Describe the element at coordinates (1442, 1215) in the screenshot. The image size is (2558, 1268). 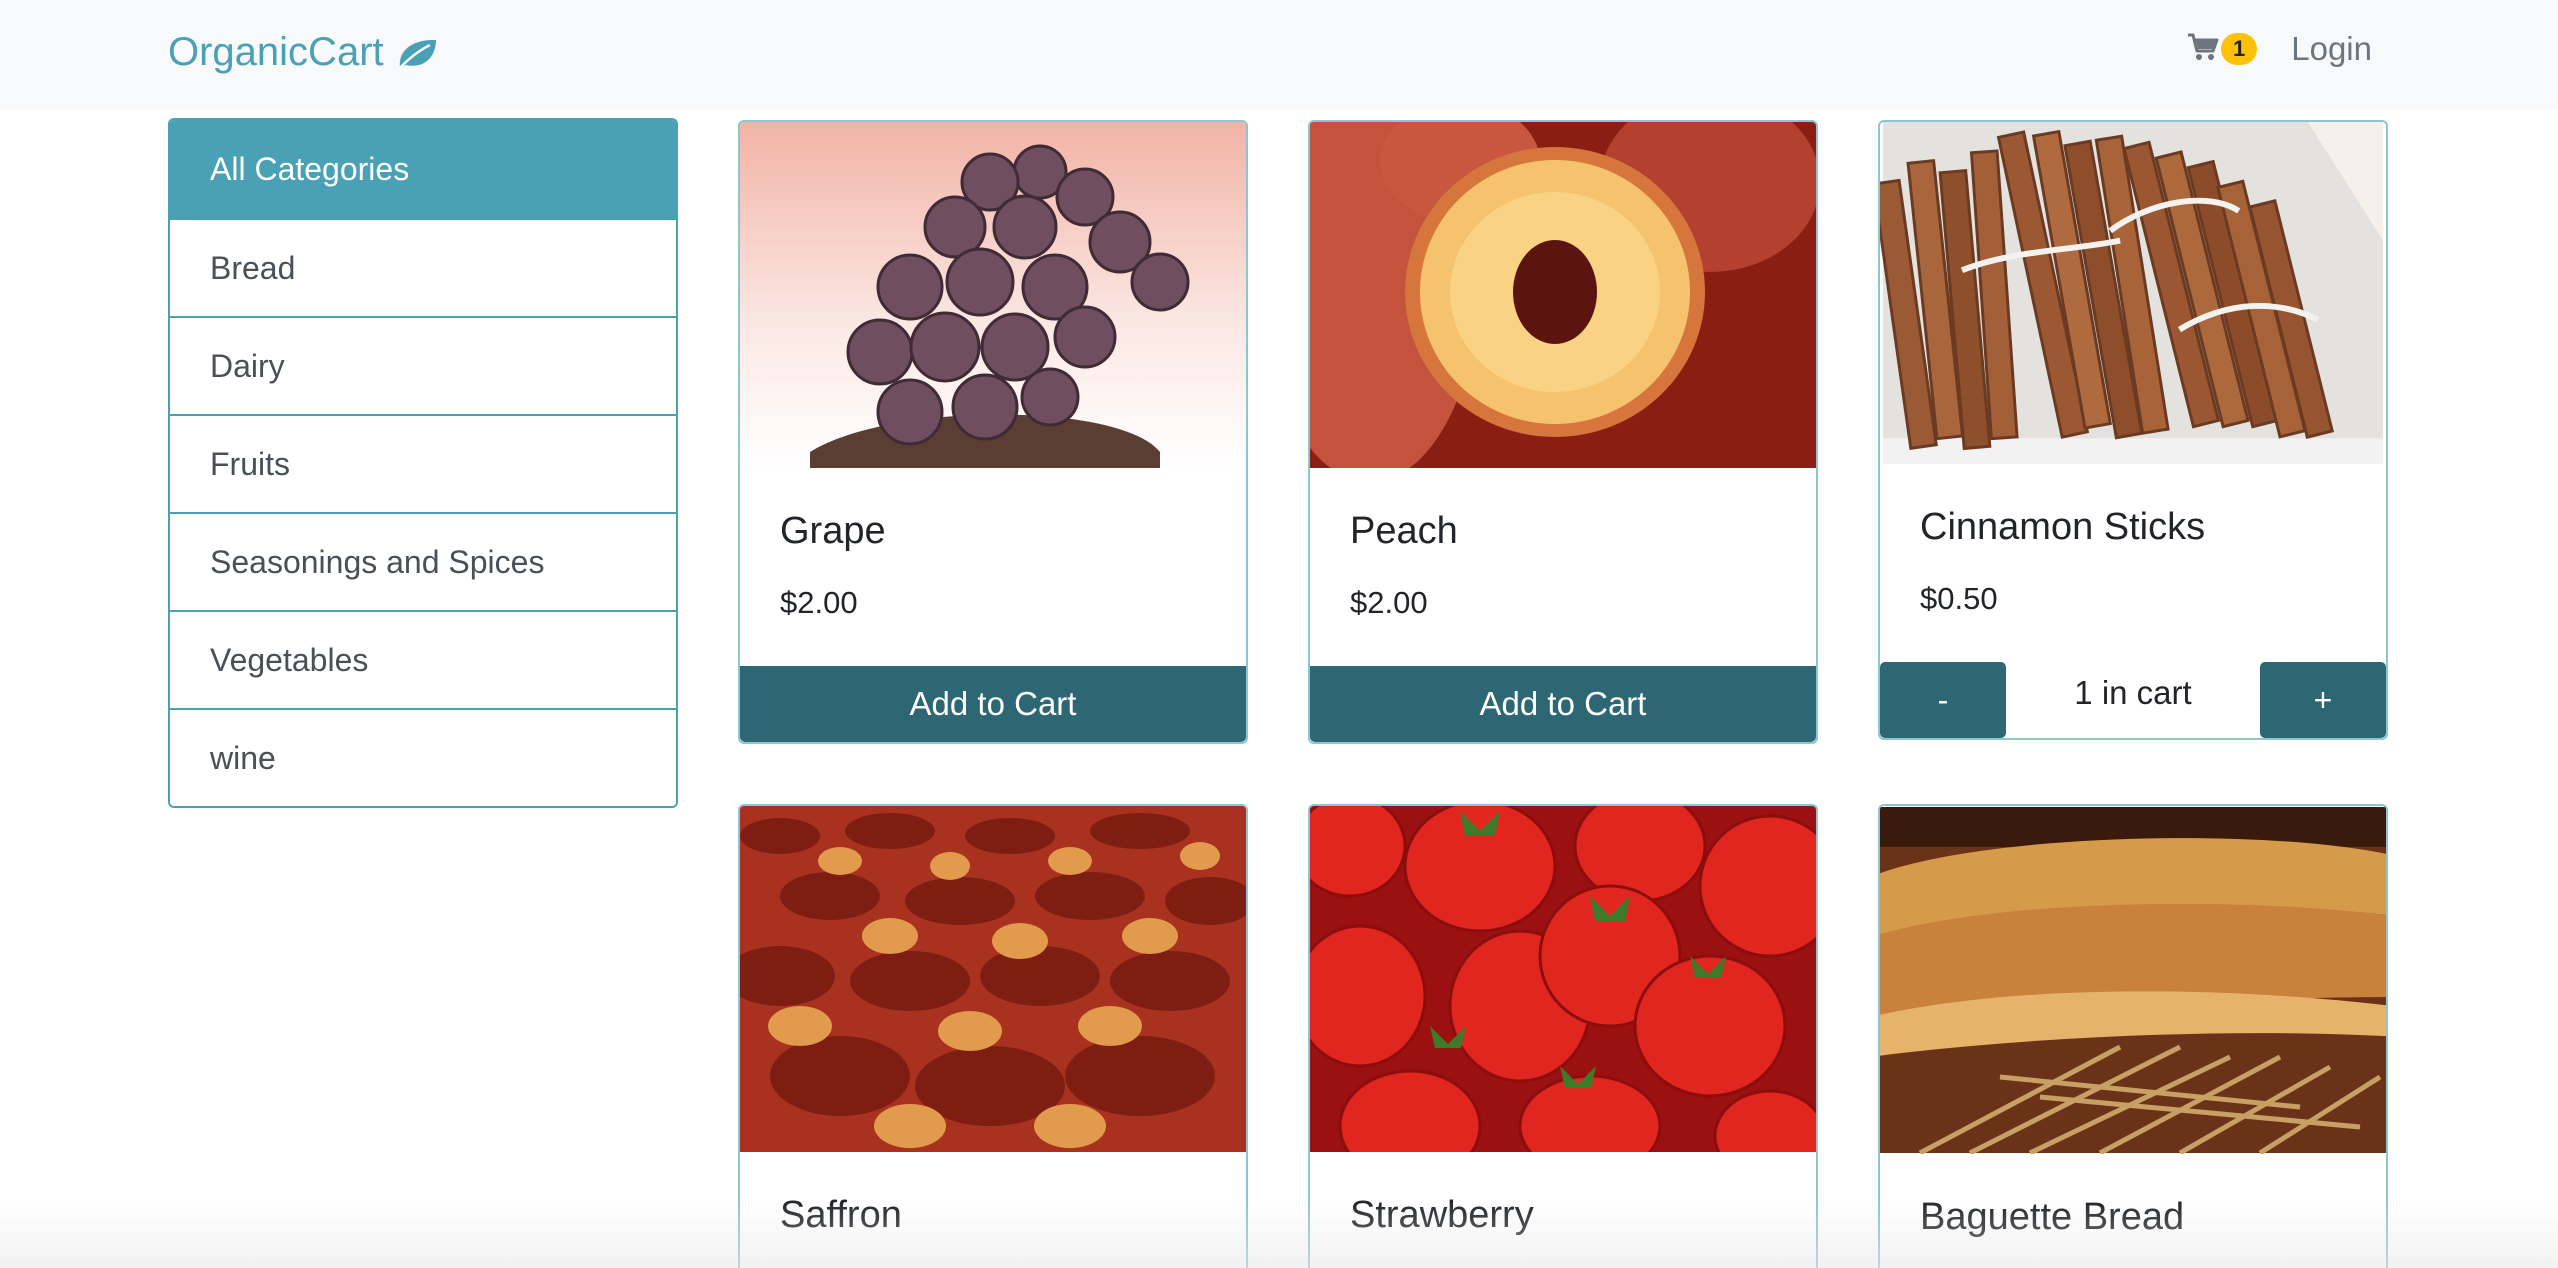
I see `product-name: Strawberry` at that location.